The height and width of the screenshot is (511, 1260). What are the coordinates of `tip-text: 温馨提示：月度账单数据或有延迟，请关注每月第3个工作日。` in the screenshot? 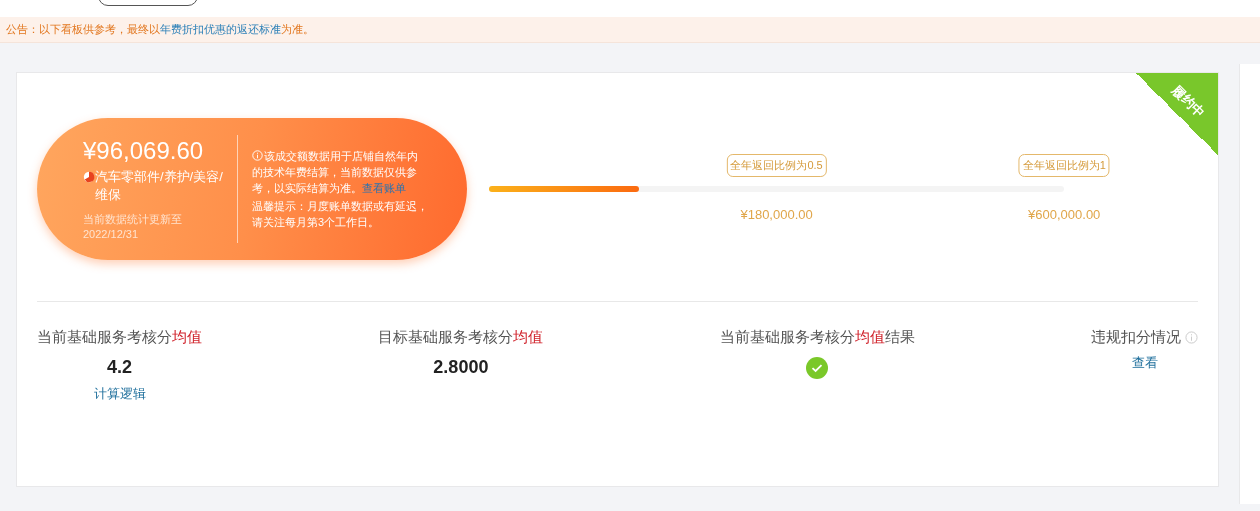 It's located at (340, 214).